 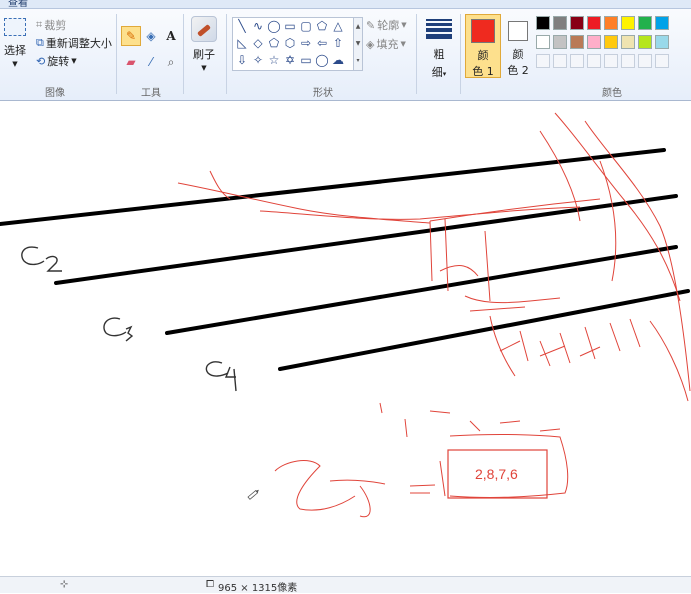 What do you see at coordinates (518, 70) in the screenshot?
I see `color2-label-line2: 色 2` at bounding box center [518, 70].